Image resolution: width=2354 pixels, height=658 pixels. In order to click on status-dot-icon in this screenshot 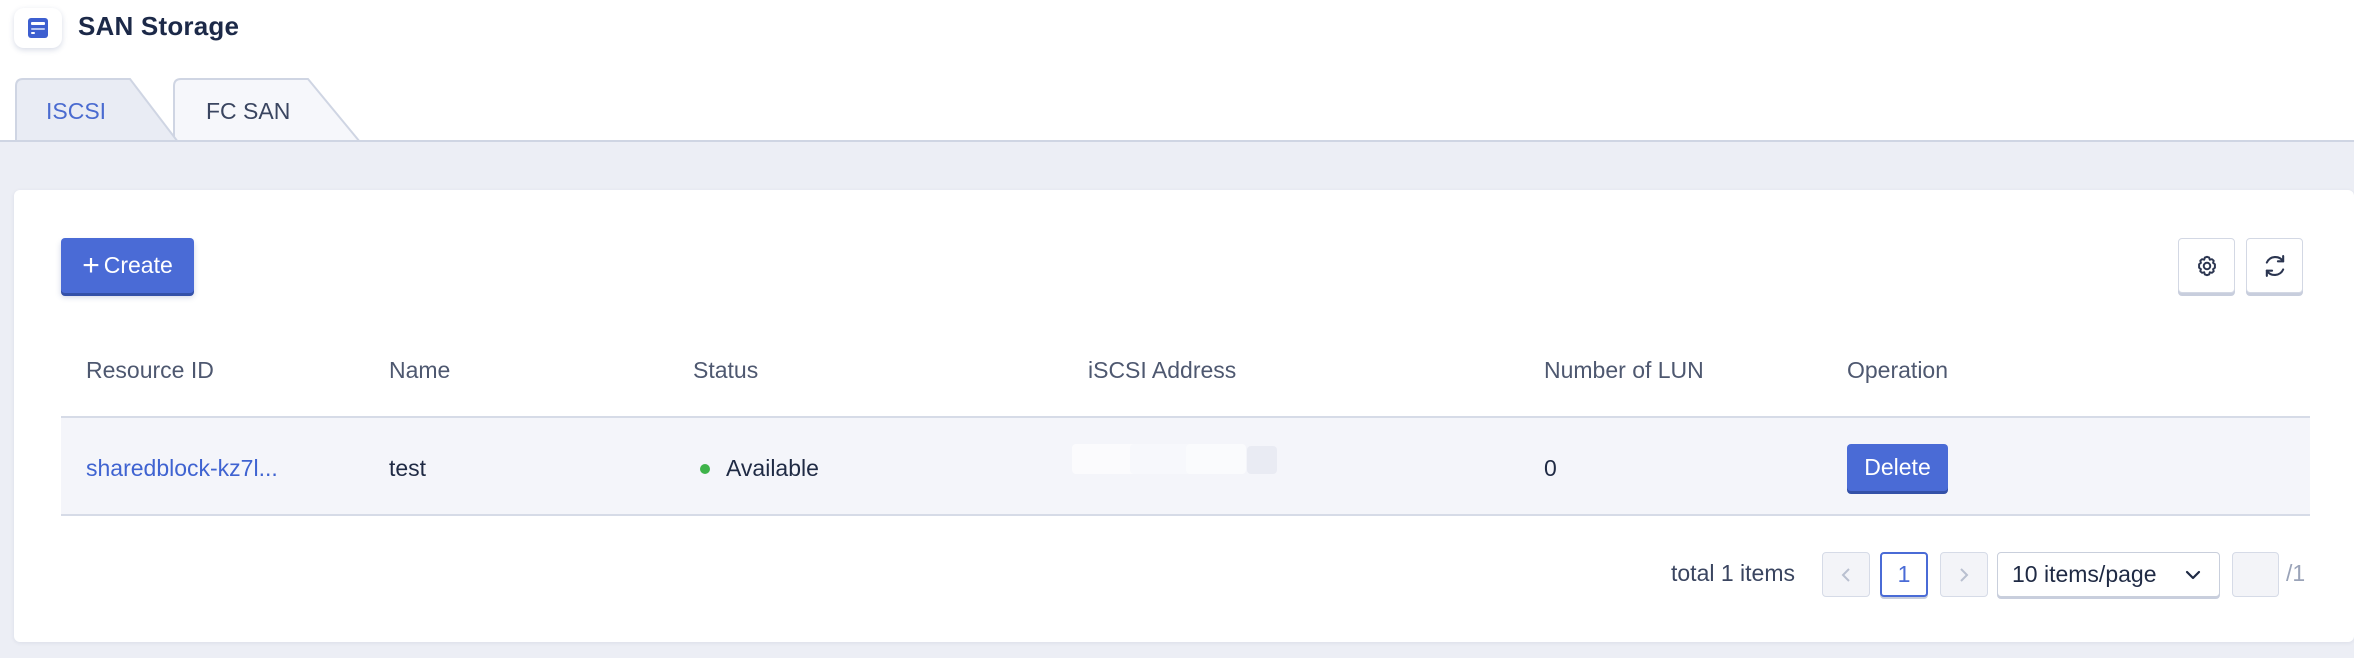, I will do `click(705, 469)`.